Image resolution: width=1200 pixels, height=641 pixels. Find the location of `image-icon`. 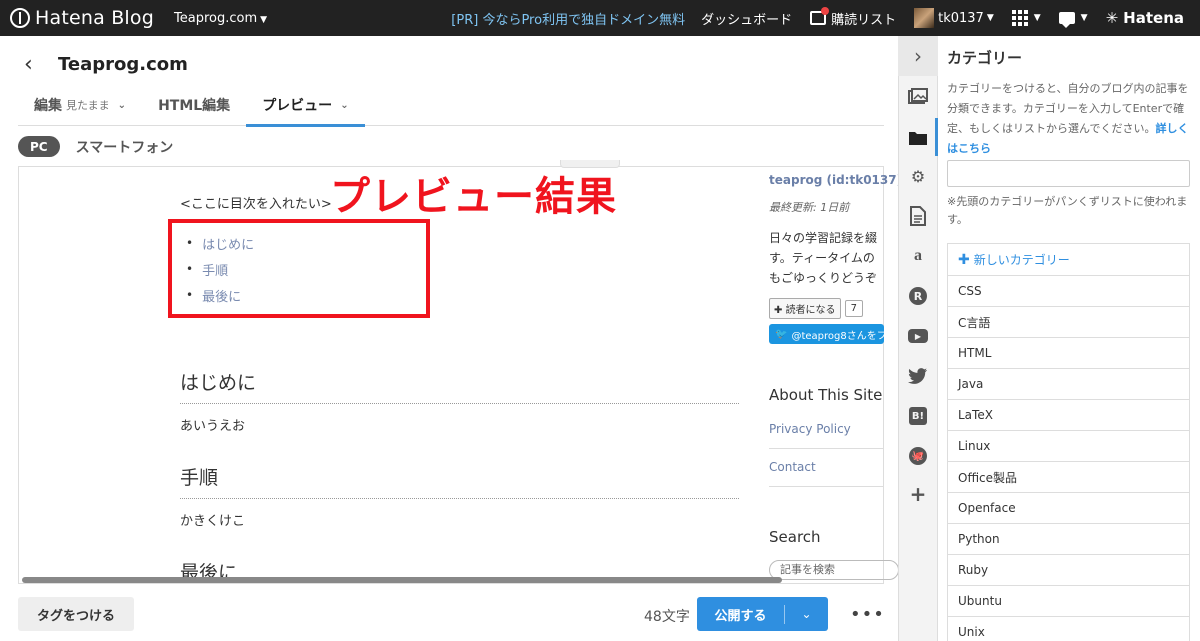

image-icon is located at coordinates (918, 97).